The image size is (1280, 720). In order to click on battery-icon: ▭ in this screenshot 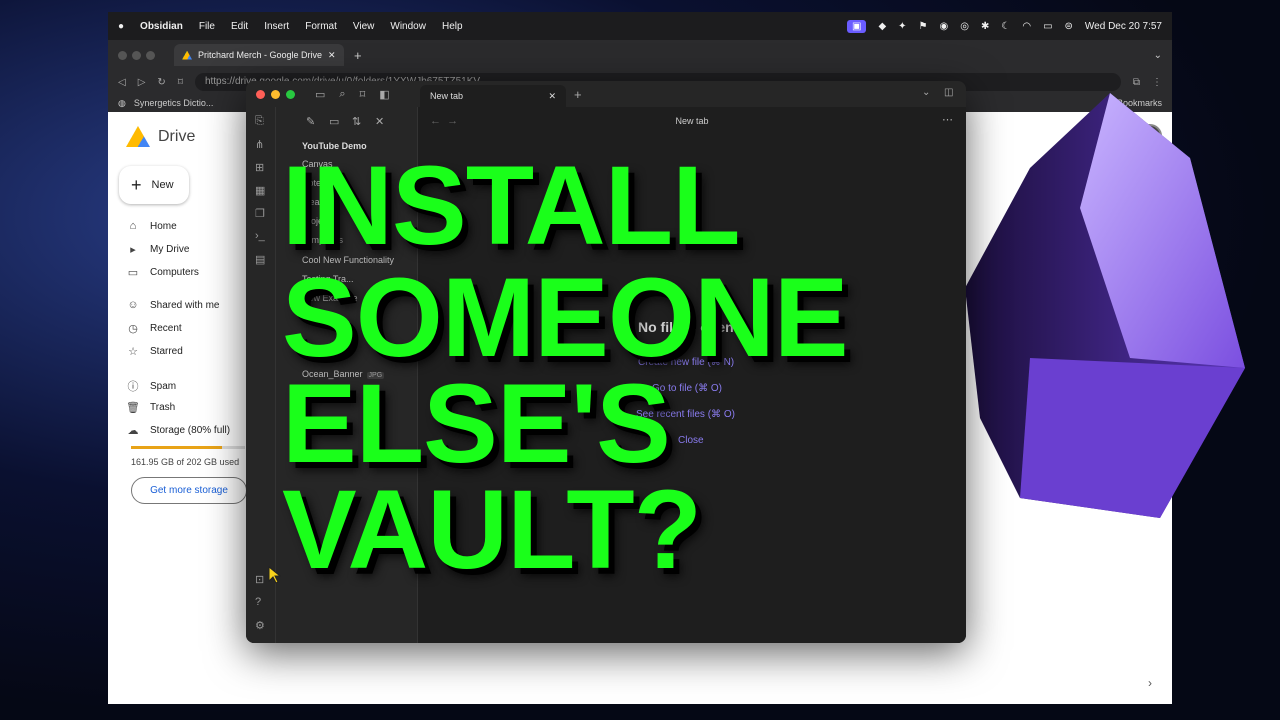, I will do `click(1047, 26)`.